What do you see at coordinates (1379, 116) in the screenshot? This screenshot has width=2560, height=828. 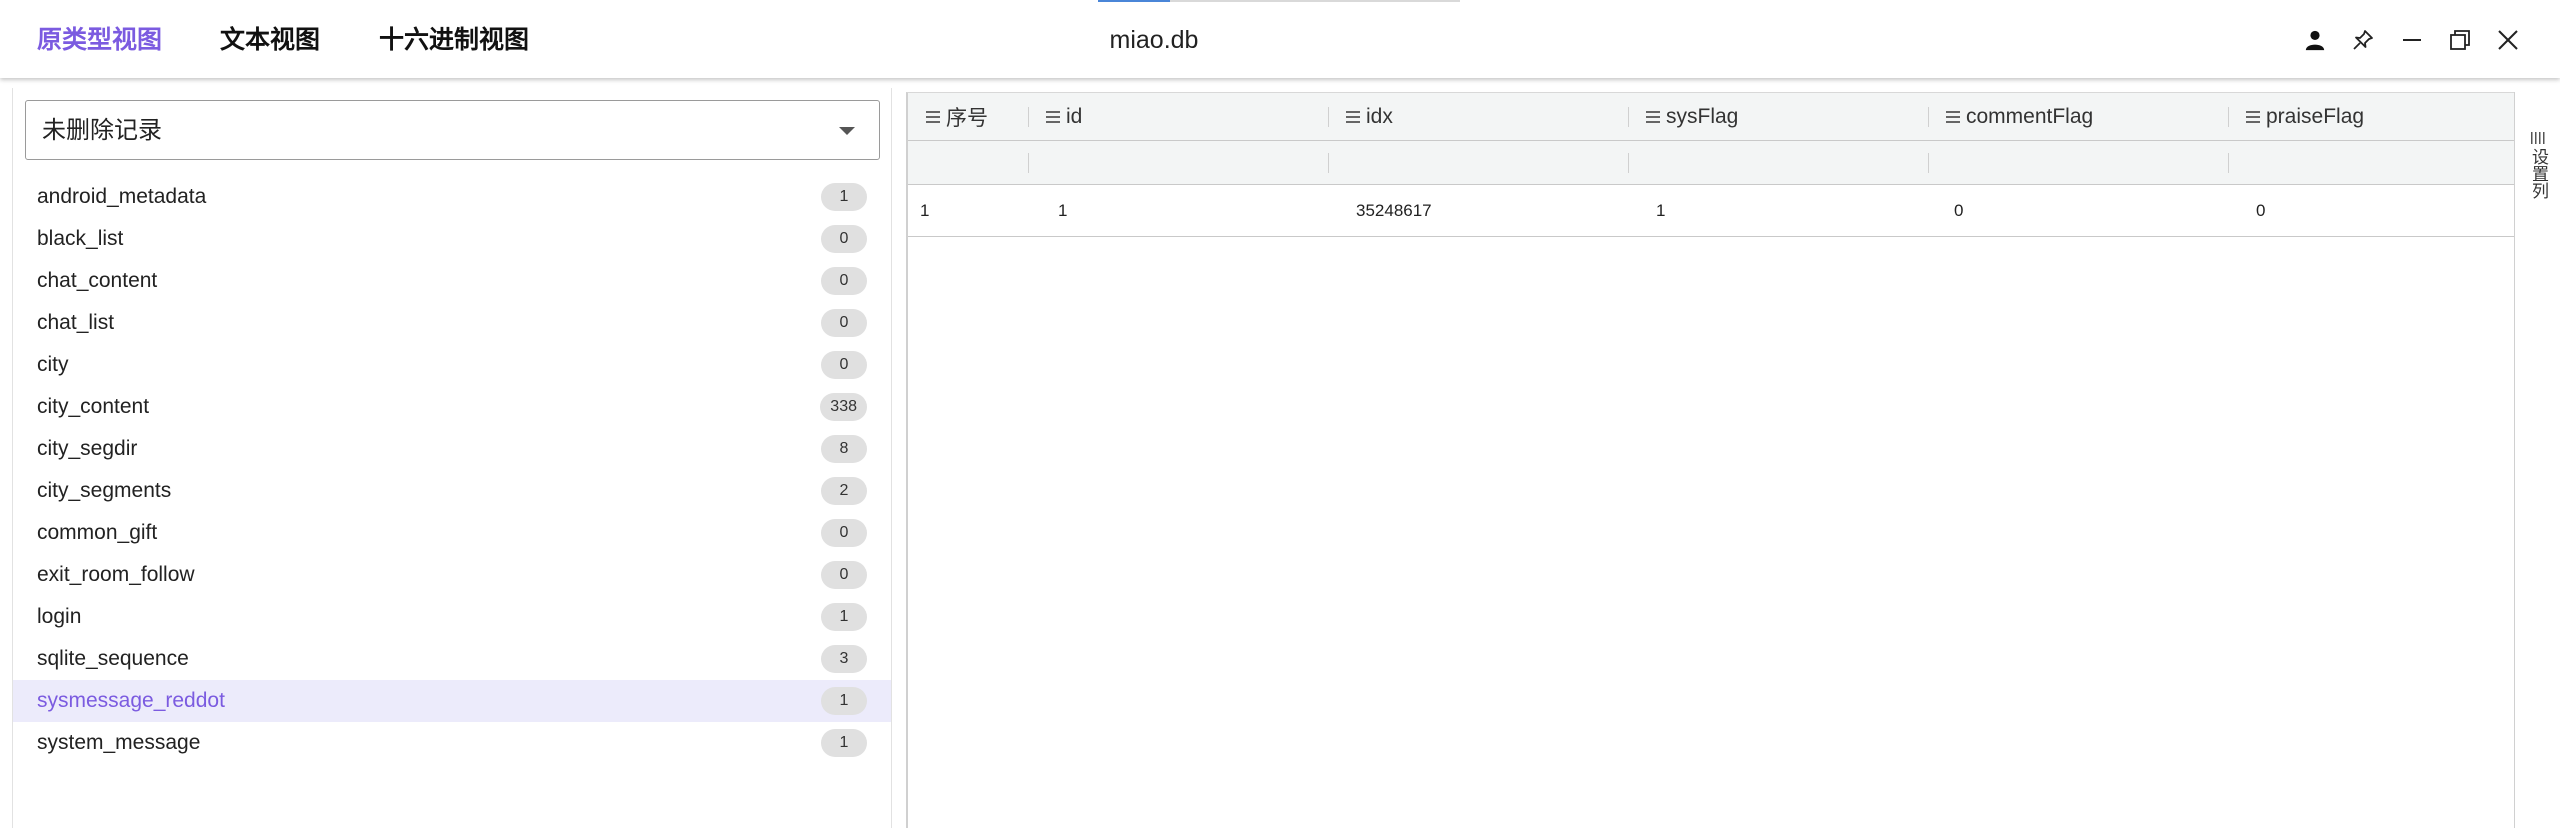 I see `column-header-label: idx` at bounding box center [1379, 116].